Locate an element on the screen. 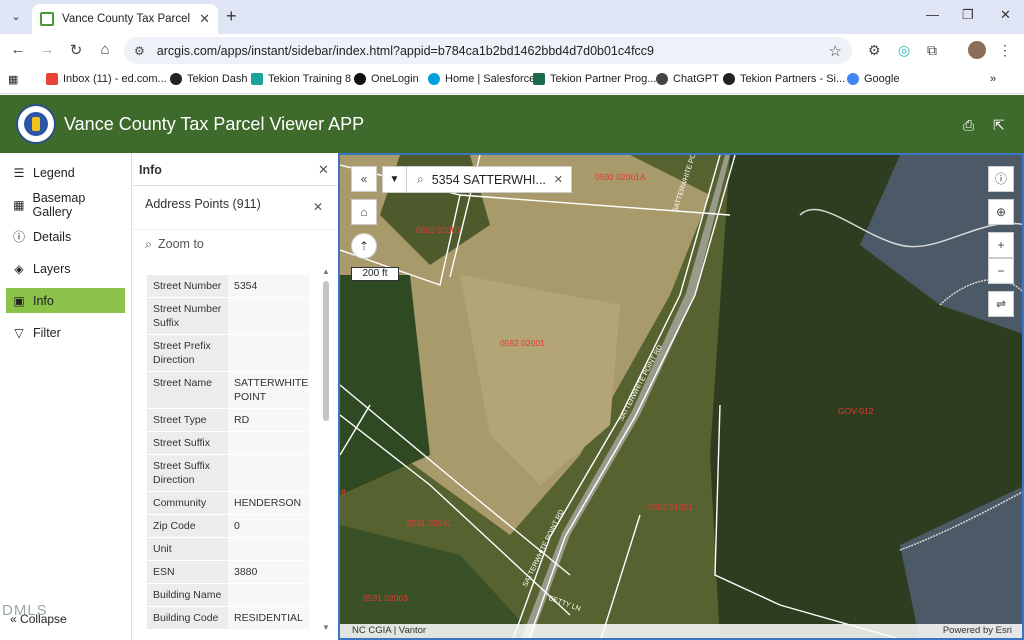 The height and width of the screenshot is (640, 1024). tab-title: Vance County Tax Parcel Viewer is located at coordinates (126, 19).